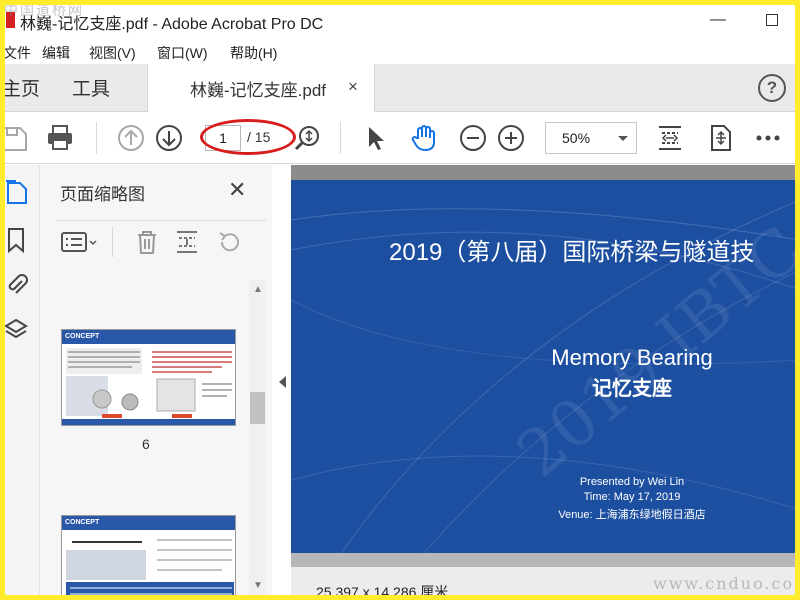 The image size is (800, 600). I want to click on next-page-icon, so click(169, 138).